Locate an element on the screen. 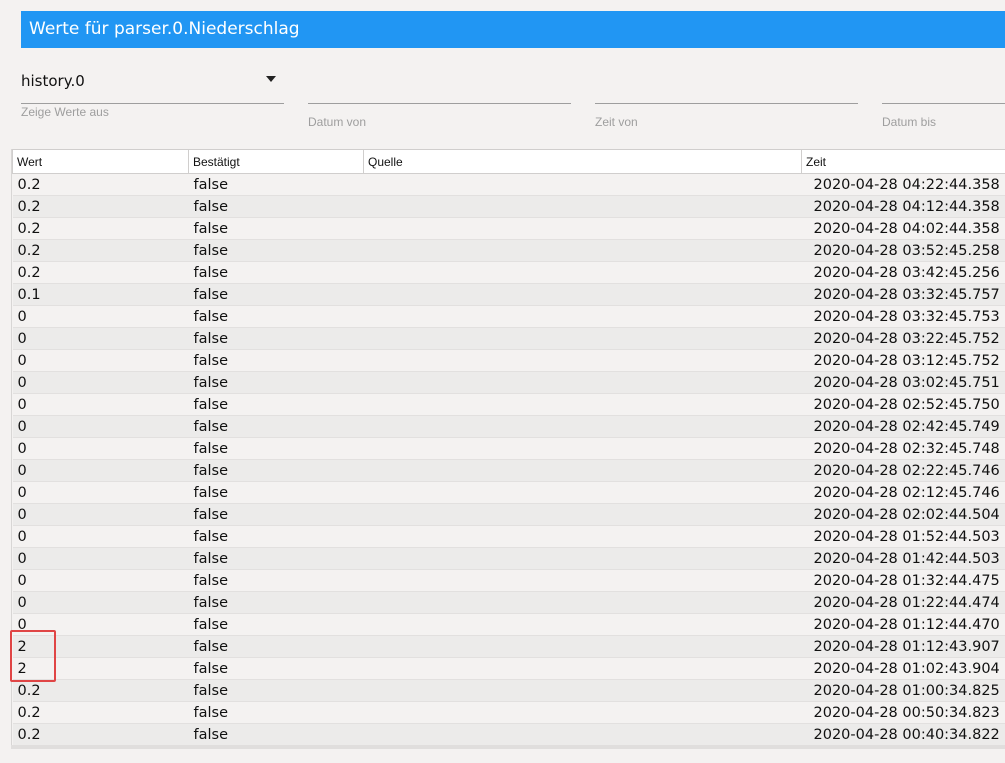 Image resolution: width=1005 pixels, height=763 pixels. table-row: 0 false 2020-04-28 03:12:45.752 is located at coordinates (508, 360).